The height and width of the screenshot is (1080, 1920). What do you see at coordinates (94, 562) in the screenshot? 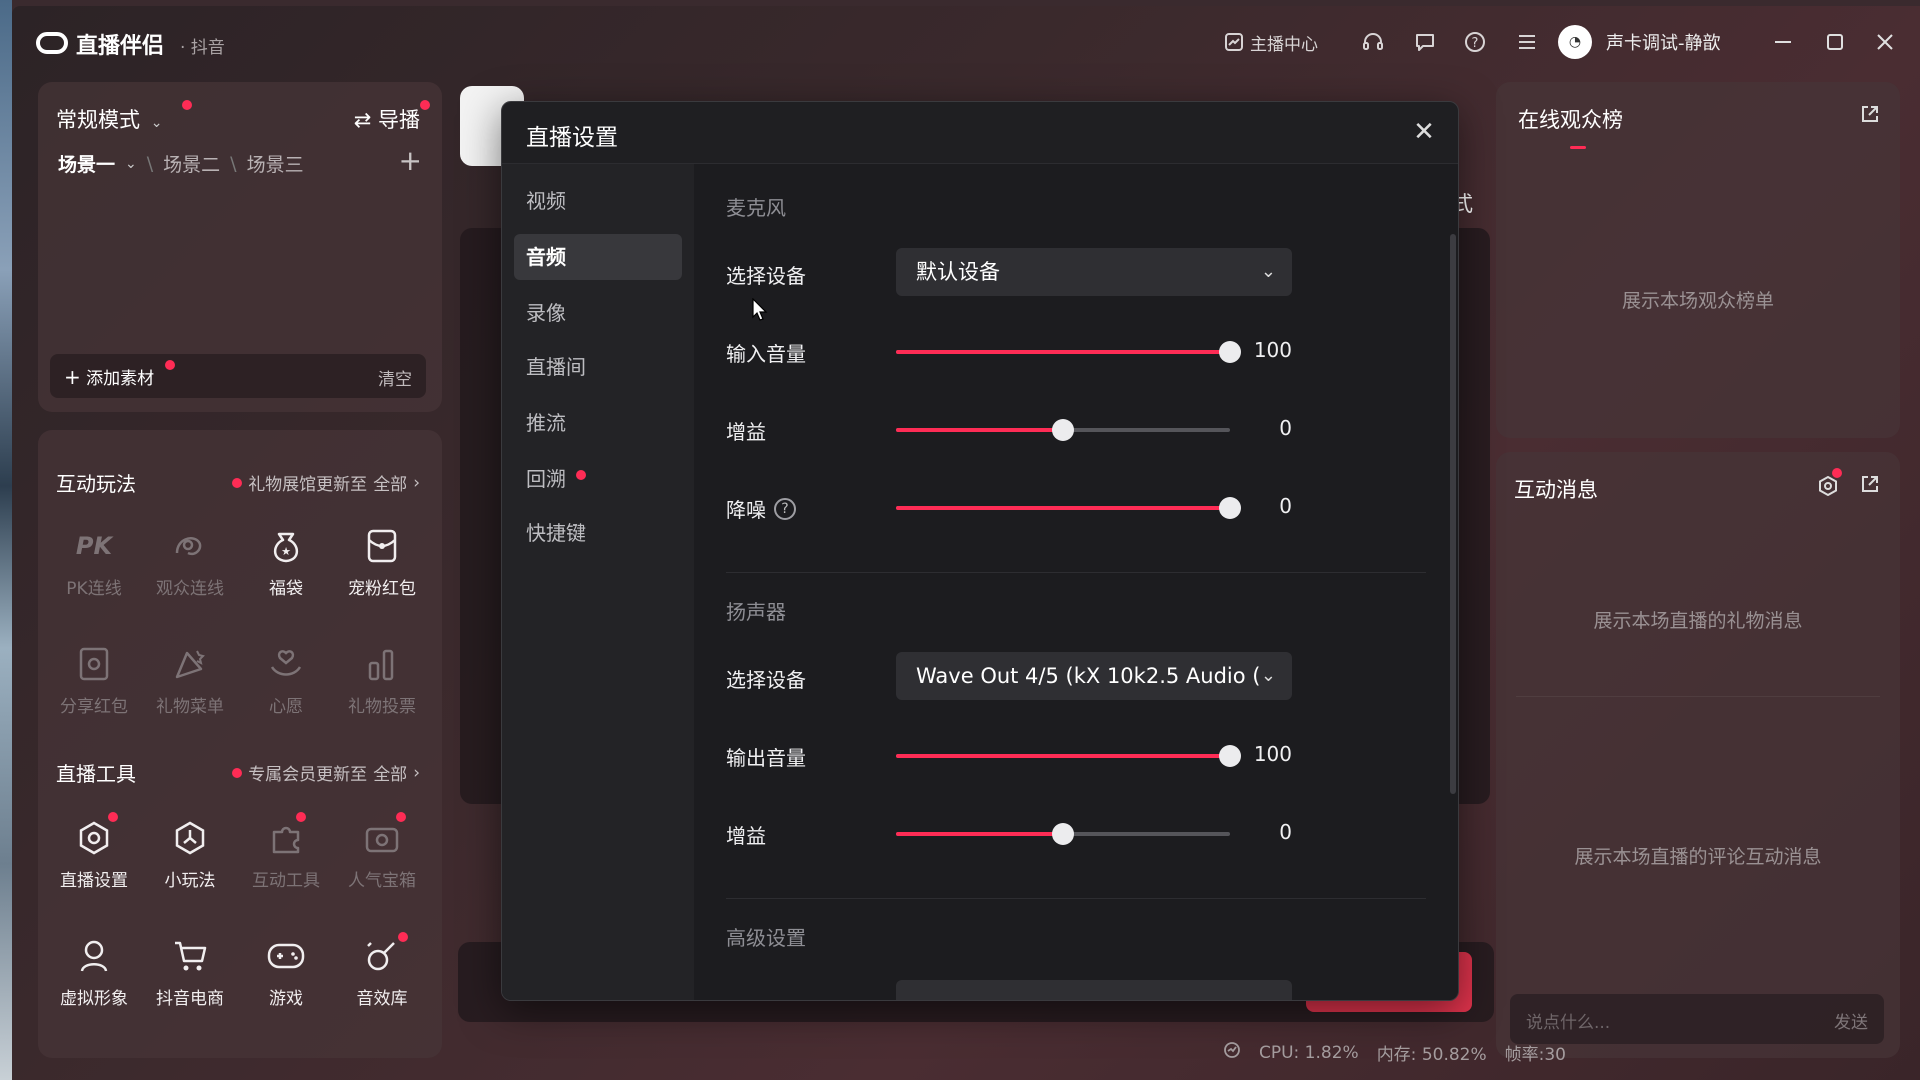
I see `pk-link-item: PK PK连线` at bounding box center [94, 562].